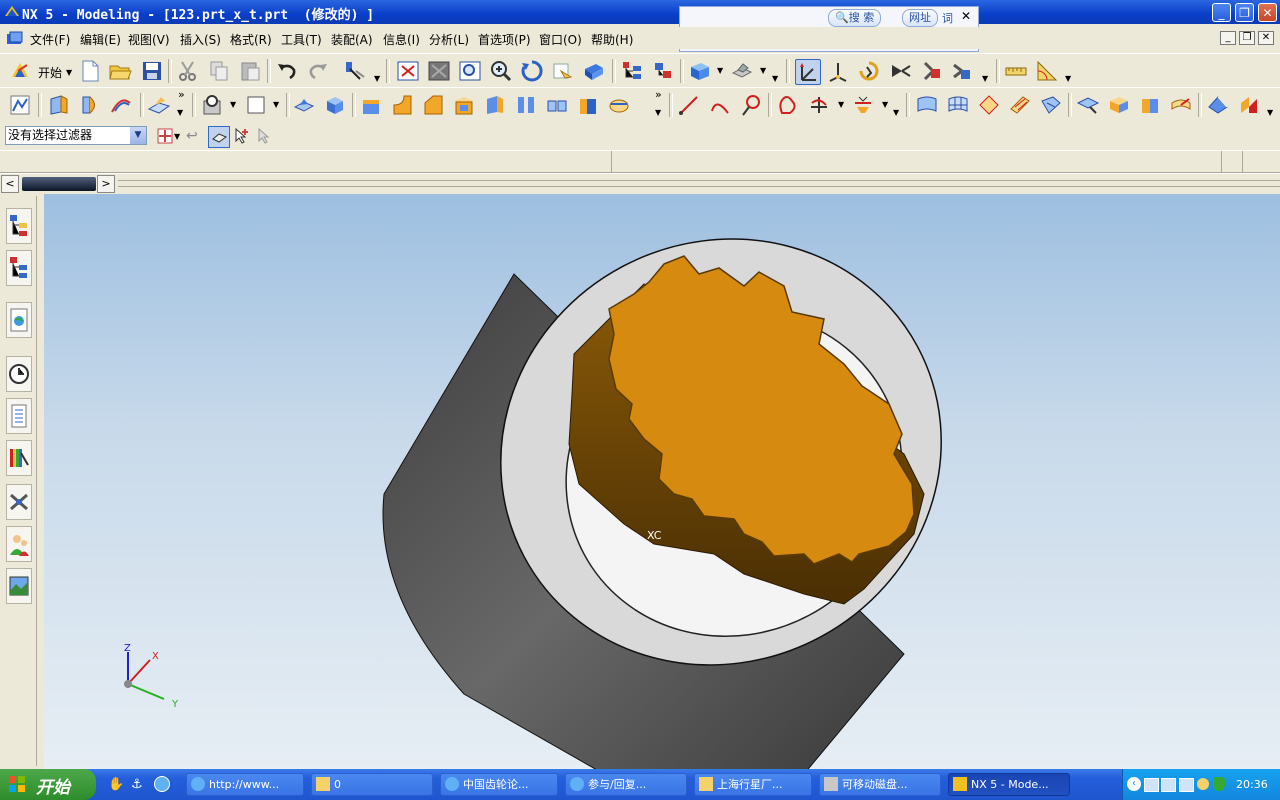  What do you see at coordinates (588, 105) in the screenshot?
I see `mirror-body-icon` at bounding box center [588, 105].